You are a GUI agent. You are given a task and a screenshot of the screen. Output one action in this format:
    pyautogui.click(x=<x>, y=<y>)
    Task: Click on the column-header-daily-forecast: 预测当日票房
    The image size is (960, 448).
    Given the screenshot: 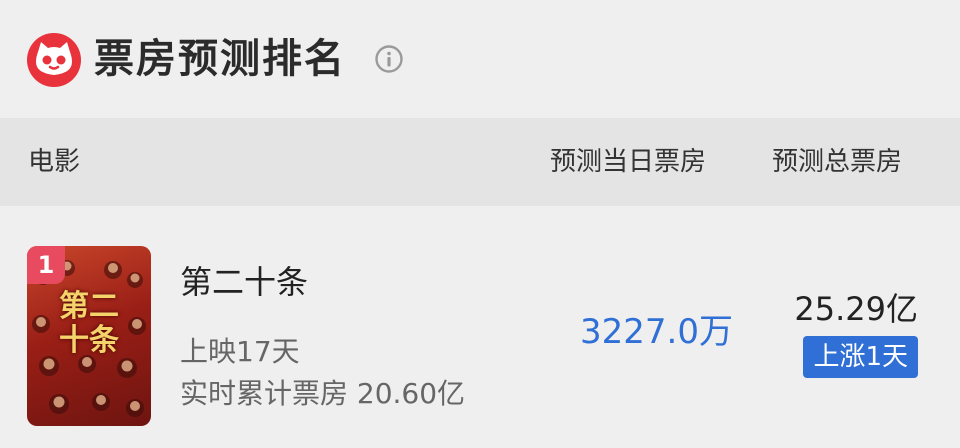 What is the action you would take?
    pyautogui.click(x=628, y=162)
    